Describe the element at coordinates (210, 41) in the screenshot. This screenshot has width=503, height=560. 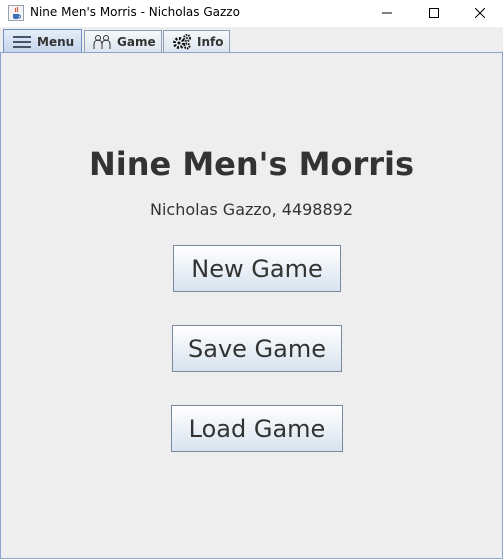
I see `tab-info-label: Info` at that location.